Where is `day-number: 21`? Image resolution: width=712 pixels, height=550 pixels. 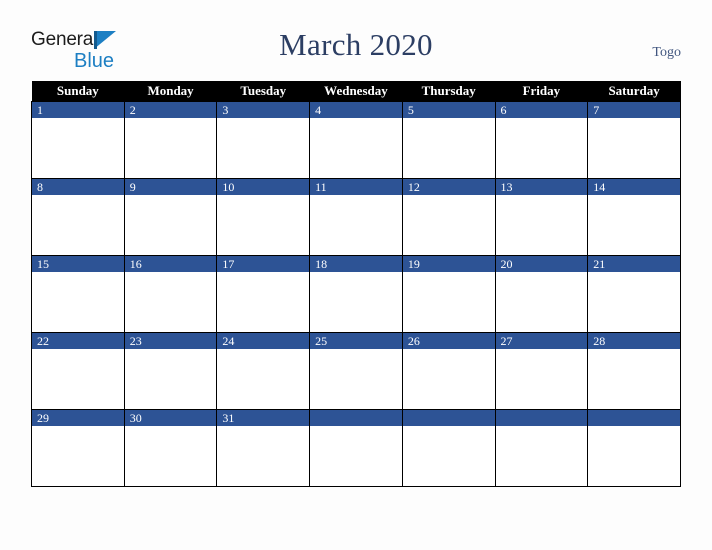
day-number: 21 is located at coordinates (634, 264).